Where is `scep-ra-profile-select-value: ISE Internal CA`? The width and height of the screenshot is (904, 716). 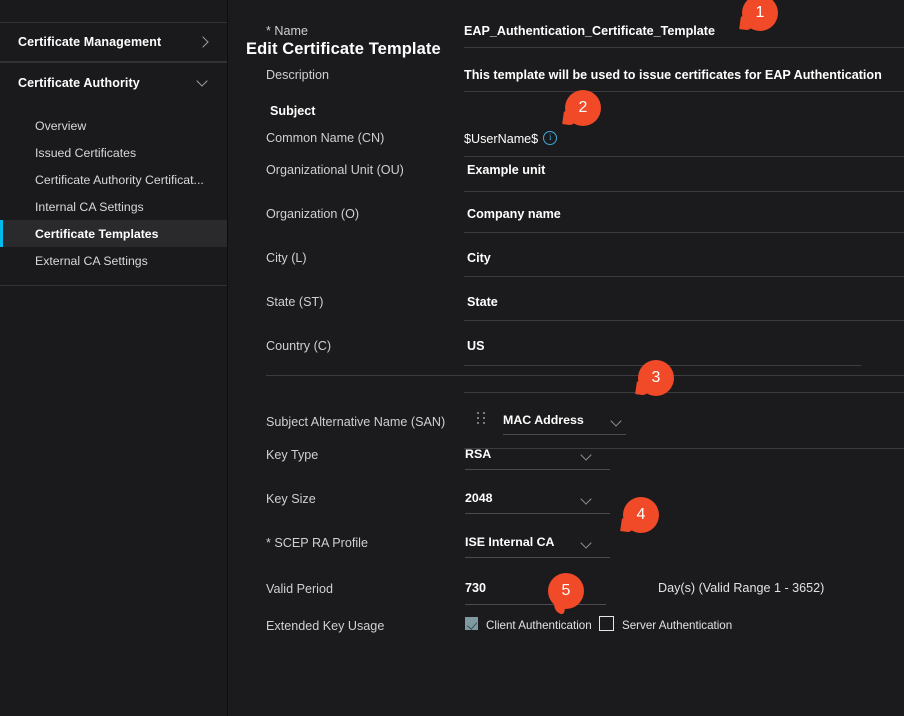
scep-ra-profile-select-value: ISE Internal CA is located at coordinates (510, 542).